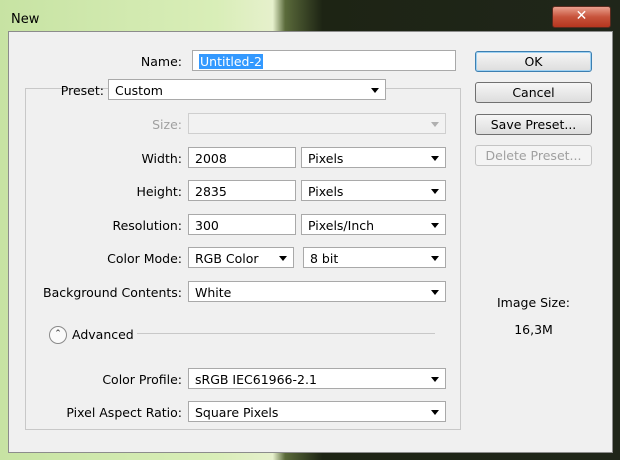  I want to click on bit-depth-value: 8 bit, so click(324, 258).